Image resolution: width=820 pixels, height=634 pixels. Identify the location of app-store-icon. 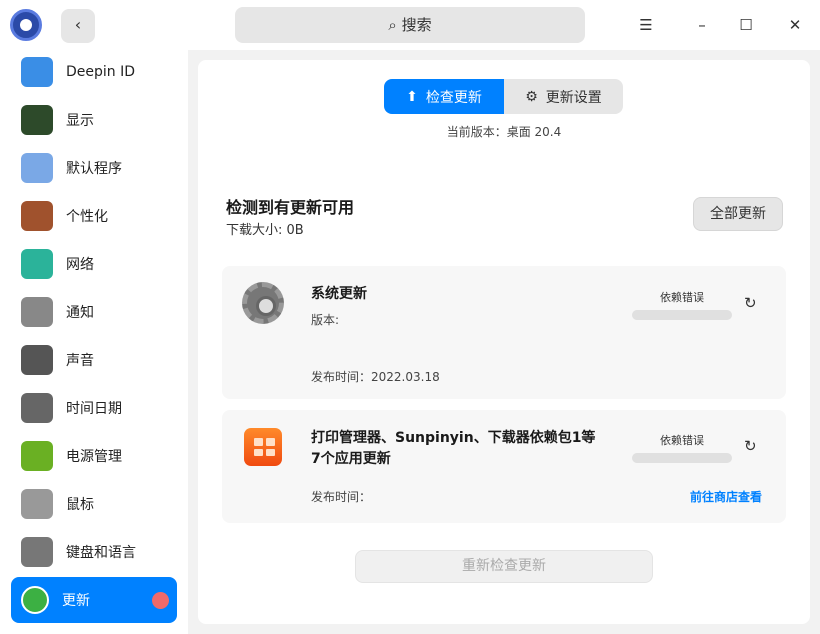
(263, 447).